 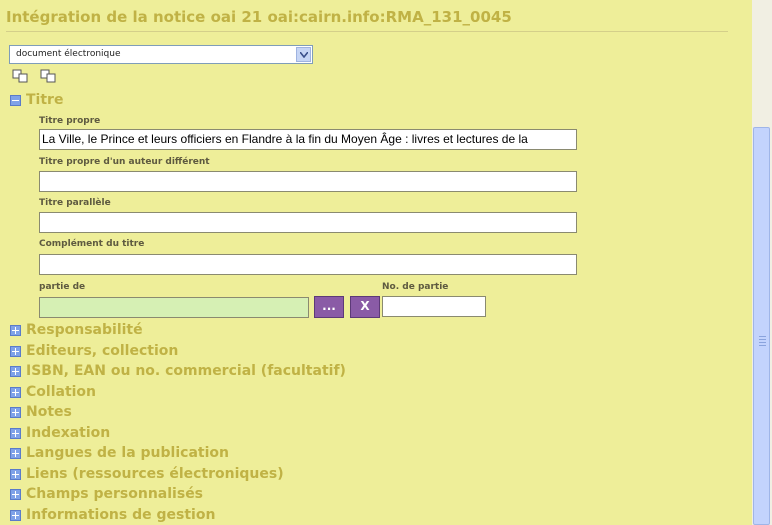 I want to click on titre-parallele-label: Titre parallèle, so click(x=75, y=203).